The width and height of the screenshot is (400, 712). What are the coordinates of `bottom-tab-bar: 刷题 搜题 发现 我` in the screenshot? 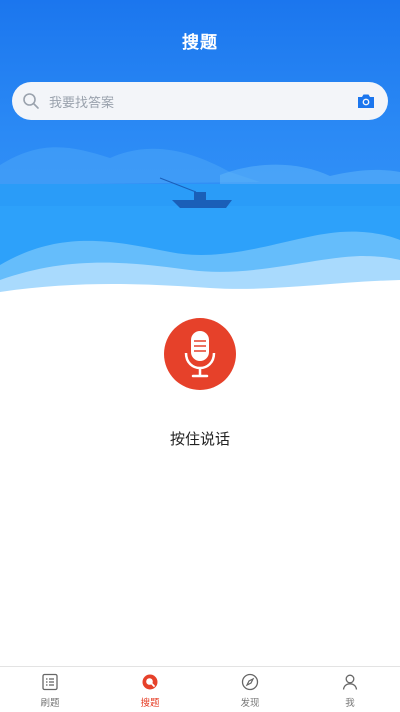 It's located at (200, 689).